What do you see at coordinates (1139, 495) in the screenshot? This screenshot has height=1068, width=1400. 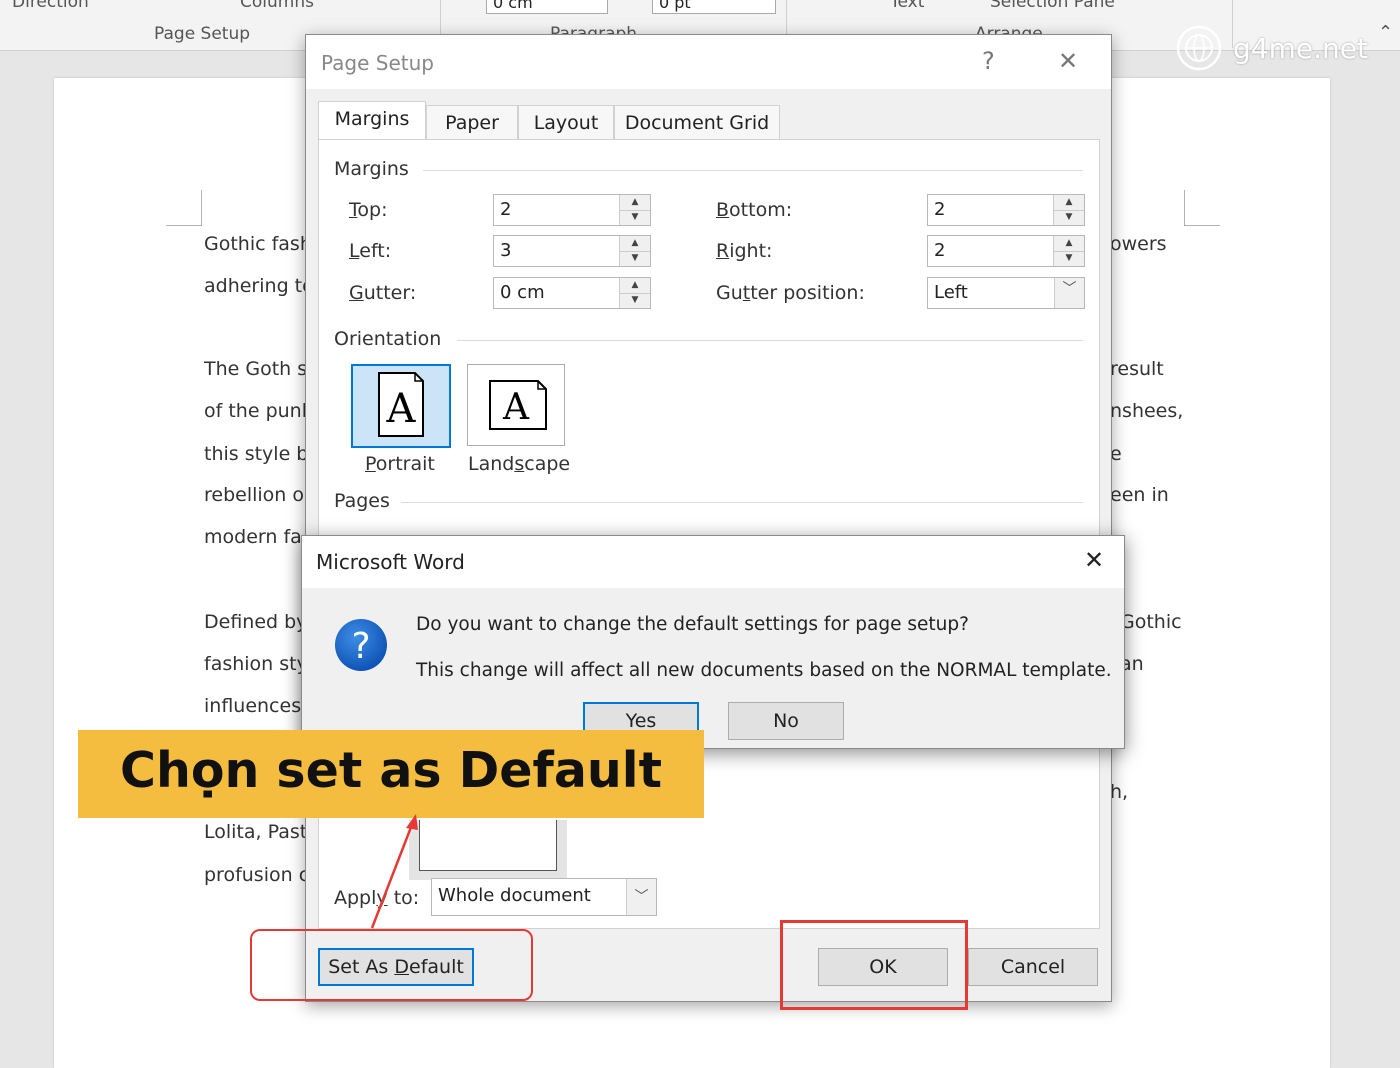 I see `doc-text-line: een in` at bounding box center [1139, 495].